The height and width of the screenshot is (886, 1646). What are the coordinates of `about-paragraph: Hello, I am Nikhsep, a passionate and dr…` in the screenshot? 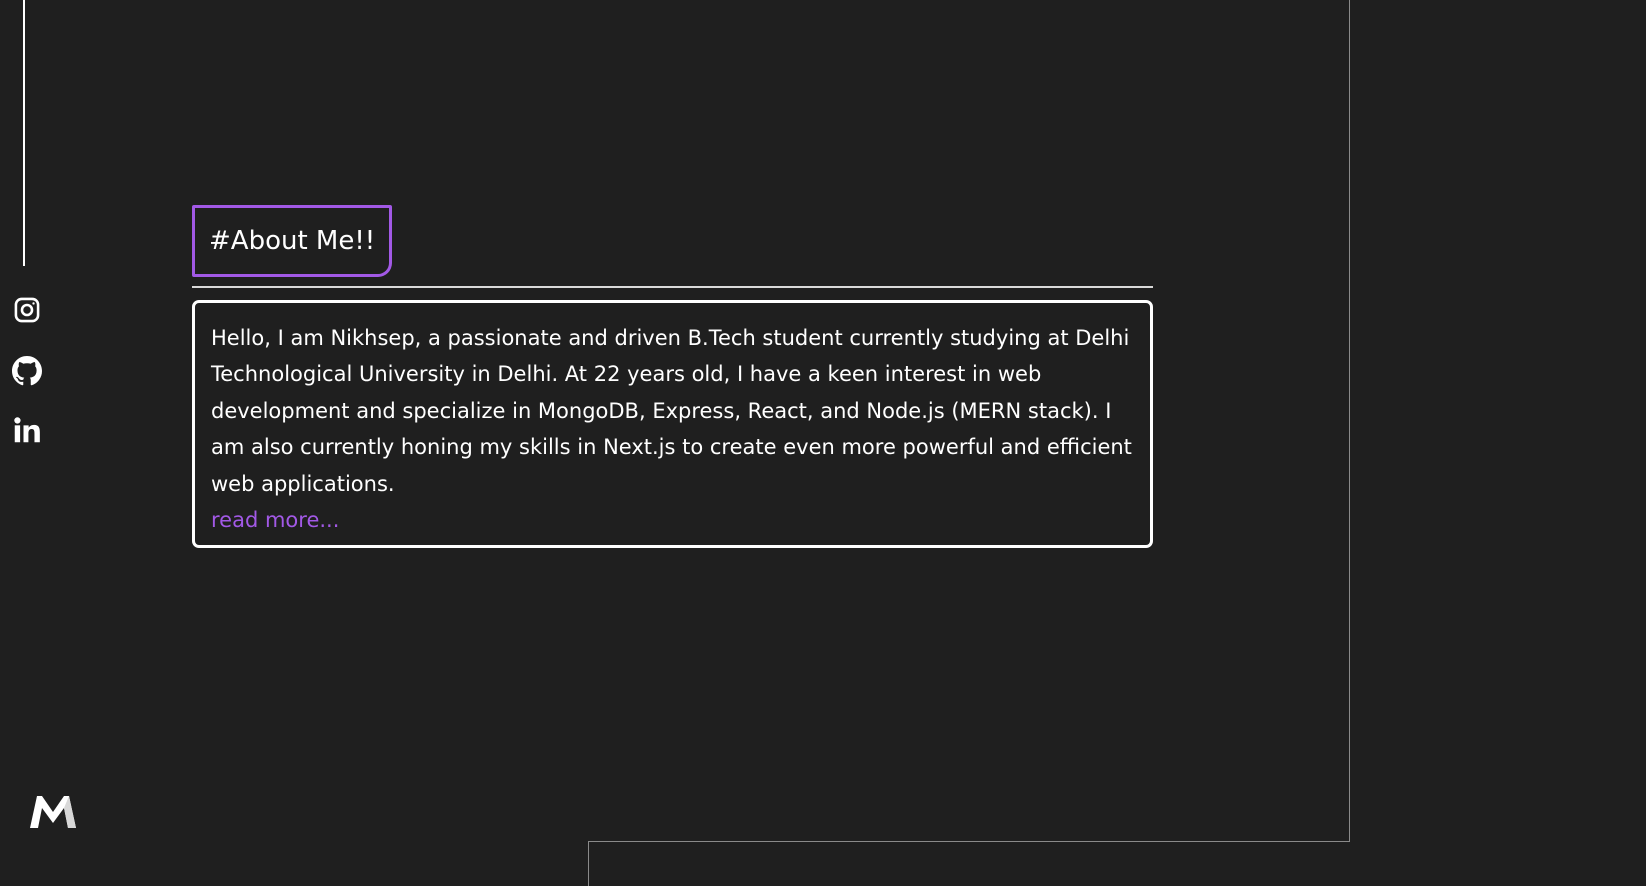 It's located at (671, 411).